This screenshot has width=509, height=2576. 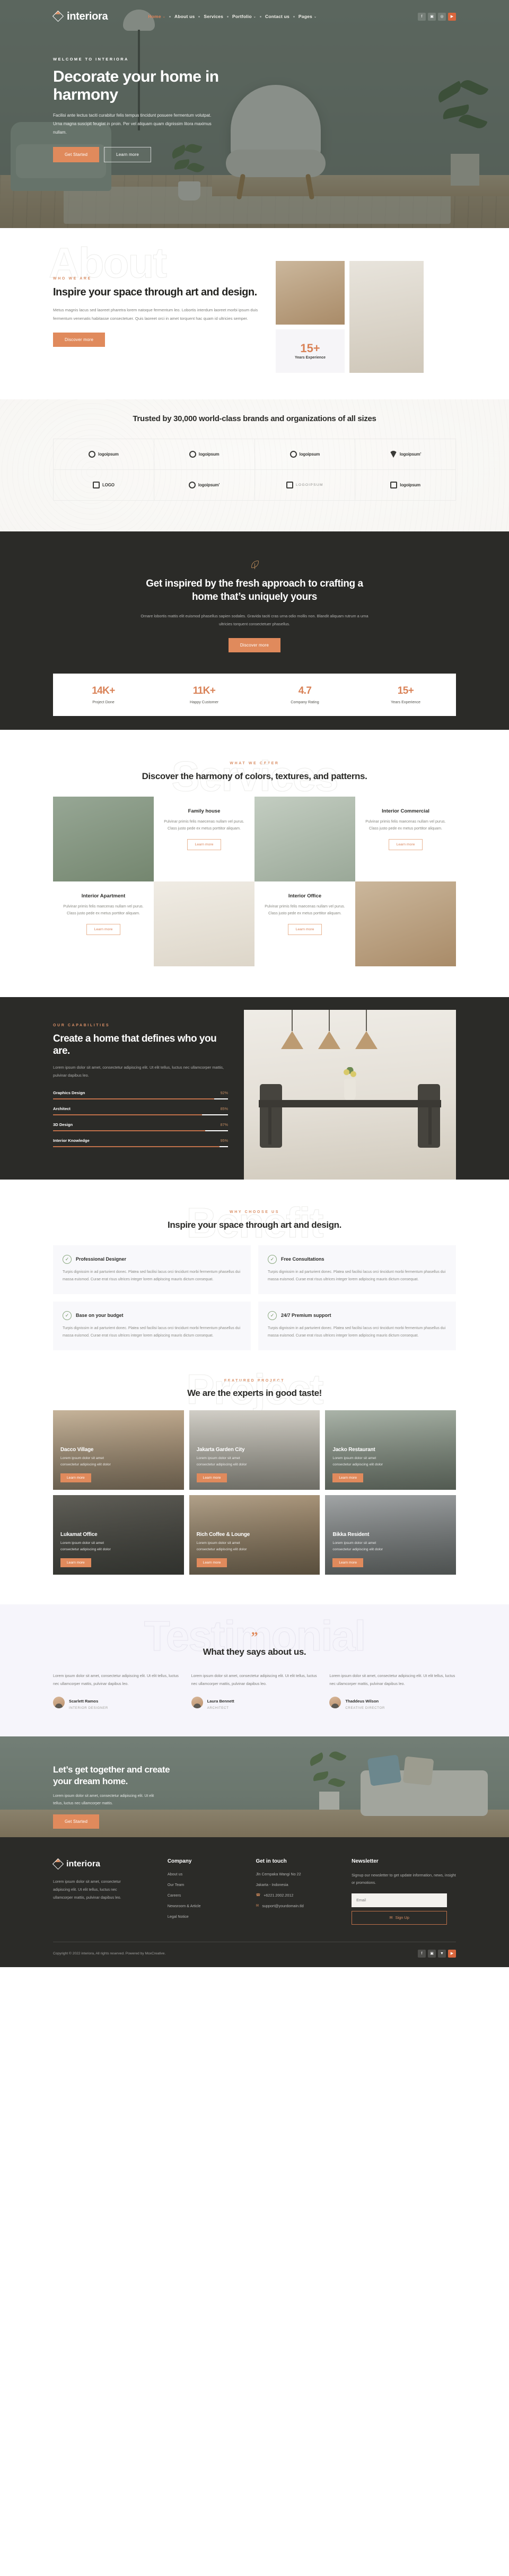 What do you see at coordinates (128, 155) in the screenshot?
I see `learn-more-button: Learn more` at bounding box center [128, 155].